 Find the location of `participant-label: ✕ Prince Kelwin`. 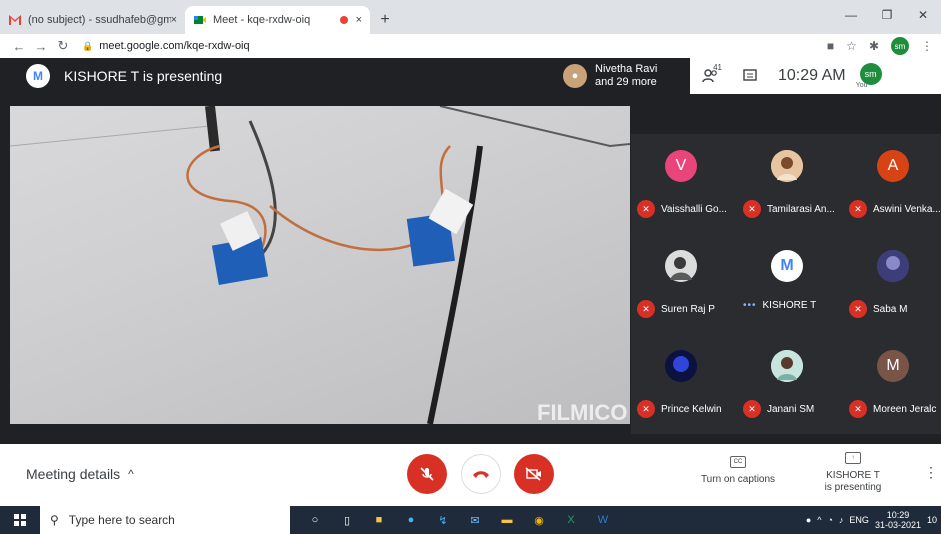

participant-label: ✕ Prince Kelwin is located at coordinates (684, 409).